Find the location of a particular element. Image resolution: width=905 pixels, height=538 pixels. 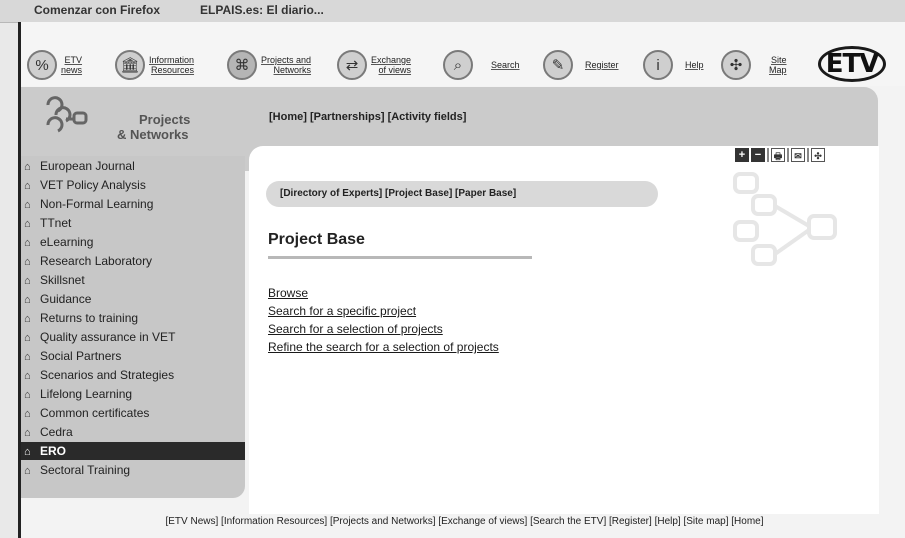

nav-label: Projects and Networks is located at coordinates (286, 65).